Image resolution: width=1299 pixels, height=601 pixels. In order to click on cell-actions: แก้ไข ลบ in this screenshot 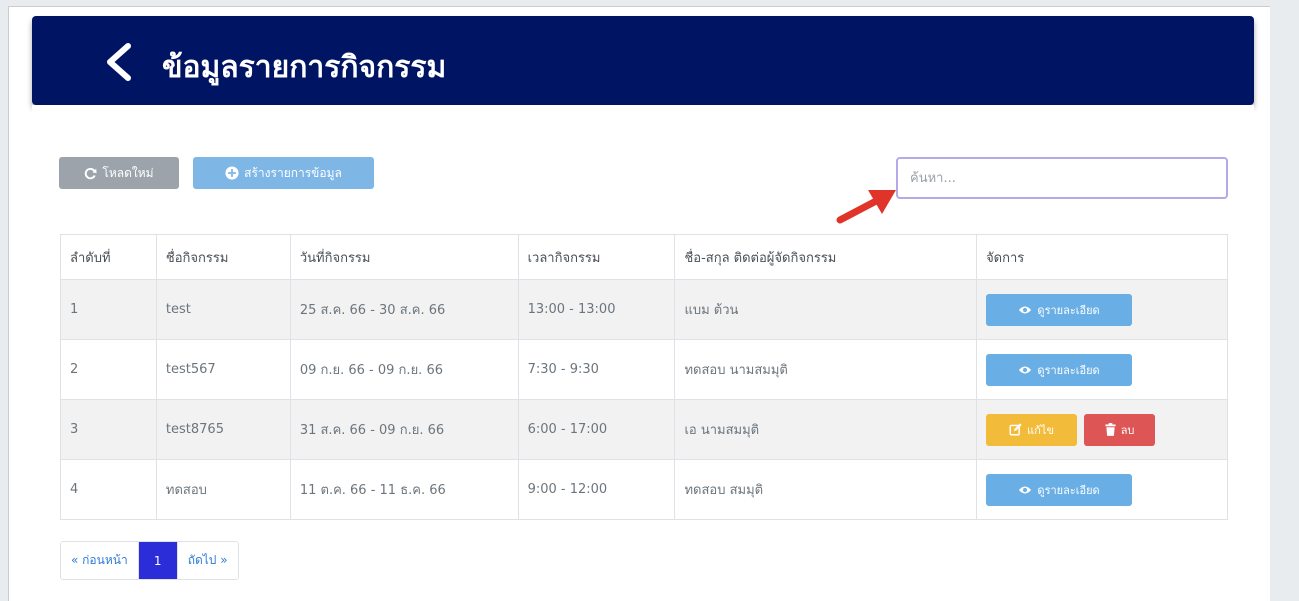, I will do `click(1102, 429)`.